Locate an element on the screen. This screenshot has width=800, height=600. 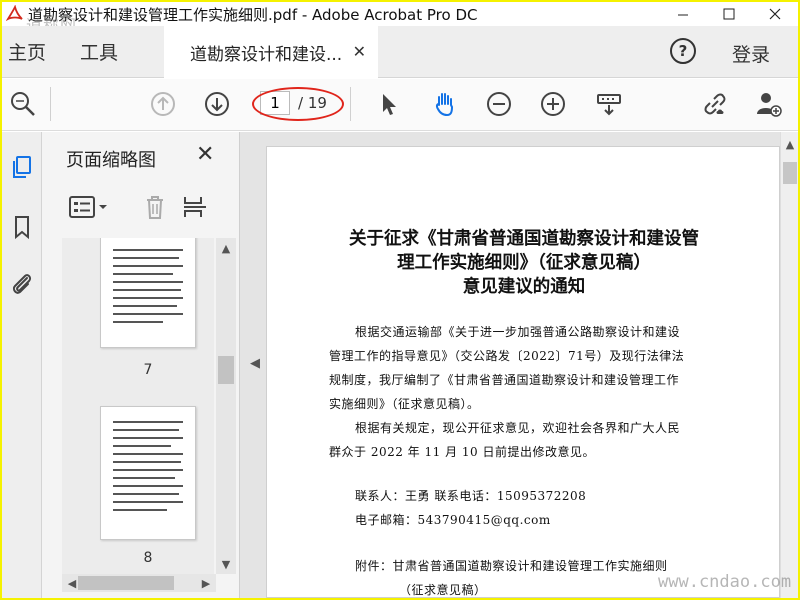
watermark-bottom: www.cndao.com is located at coordinates (725, 582).